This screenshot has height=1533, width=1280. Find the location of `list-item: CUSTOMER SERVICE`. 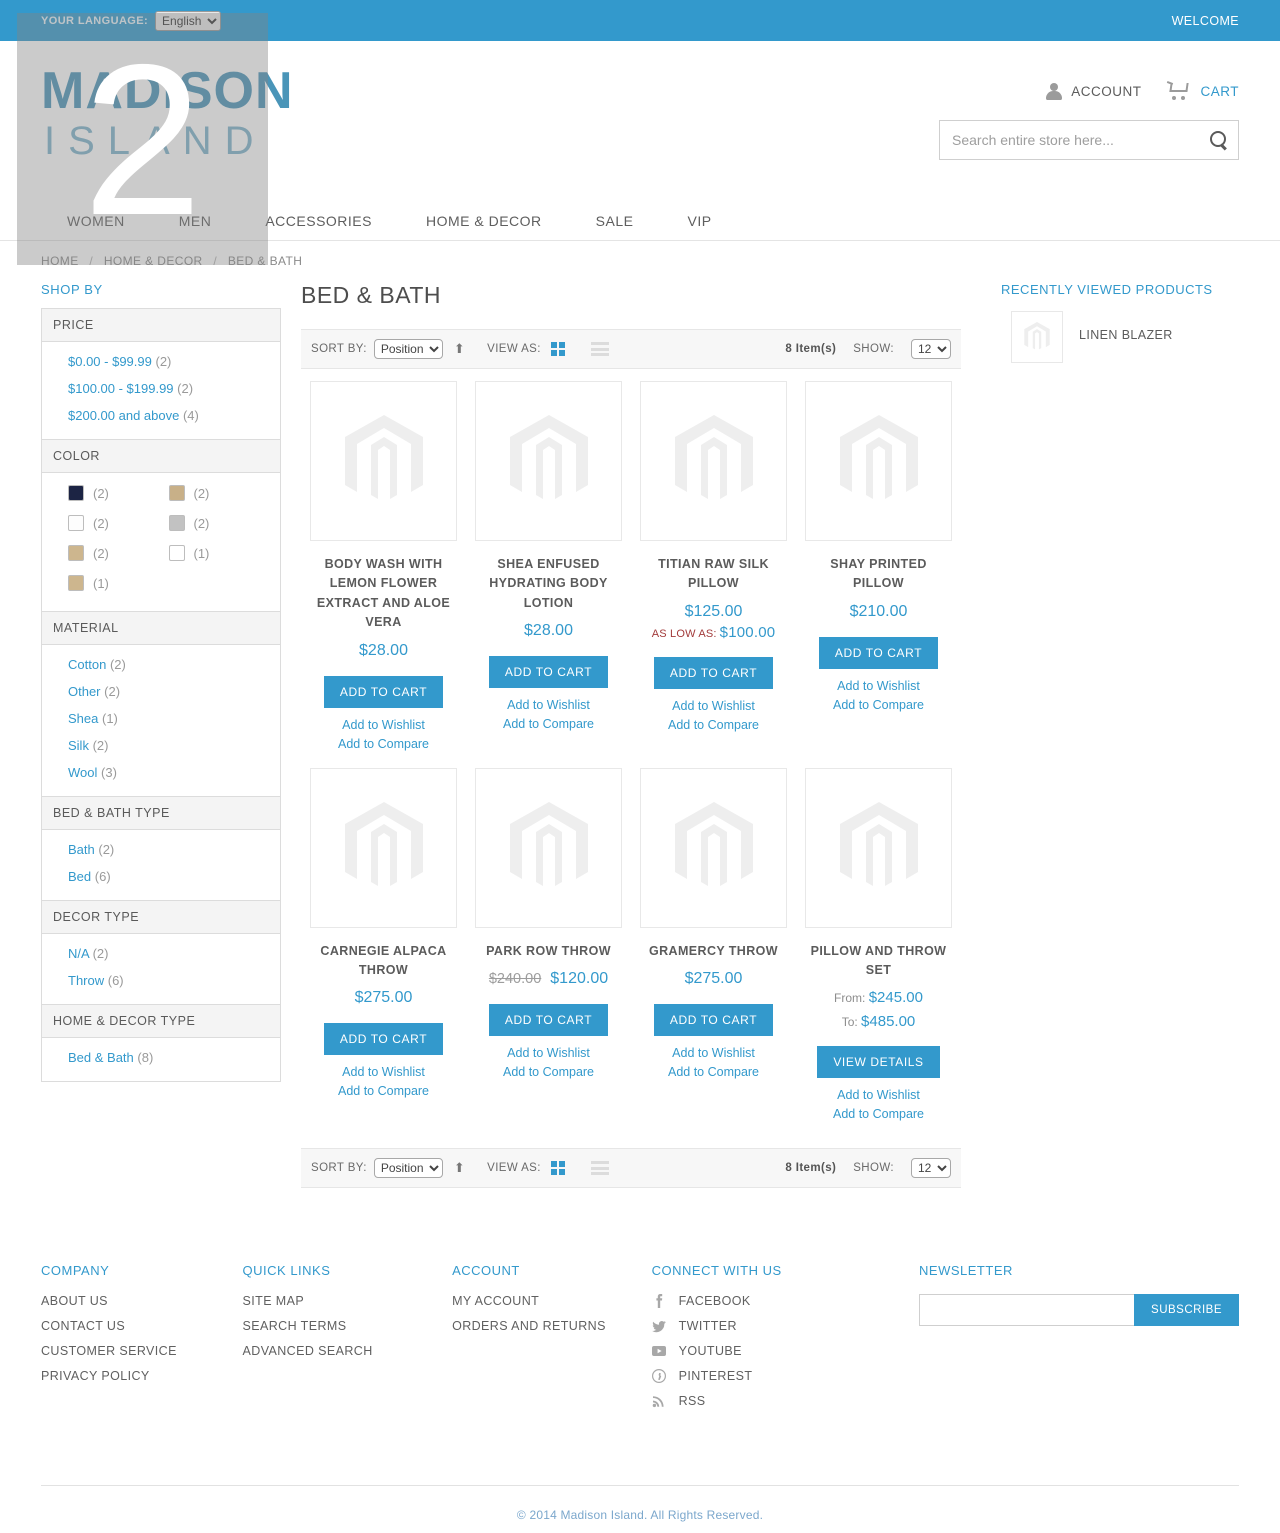

list-item: CUSTOMER SERVICE is located at coordinates (142, 1351).